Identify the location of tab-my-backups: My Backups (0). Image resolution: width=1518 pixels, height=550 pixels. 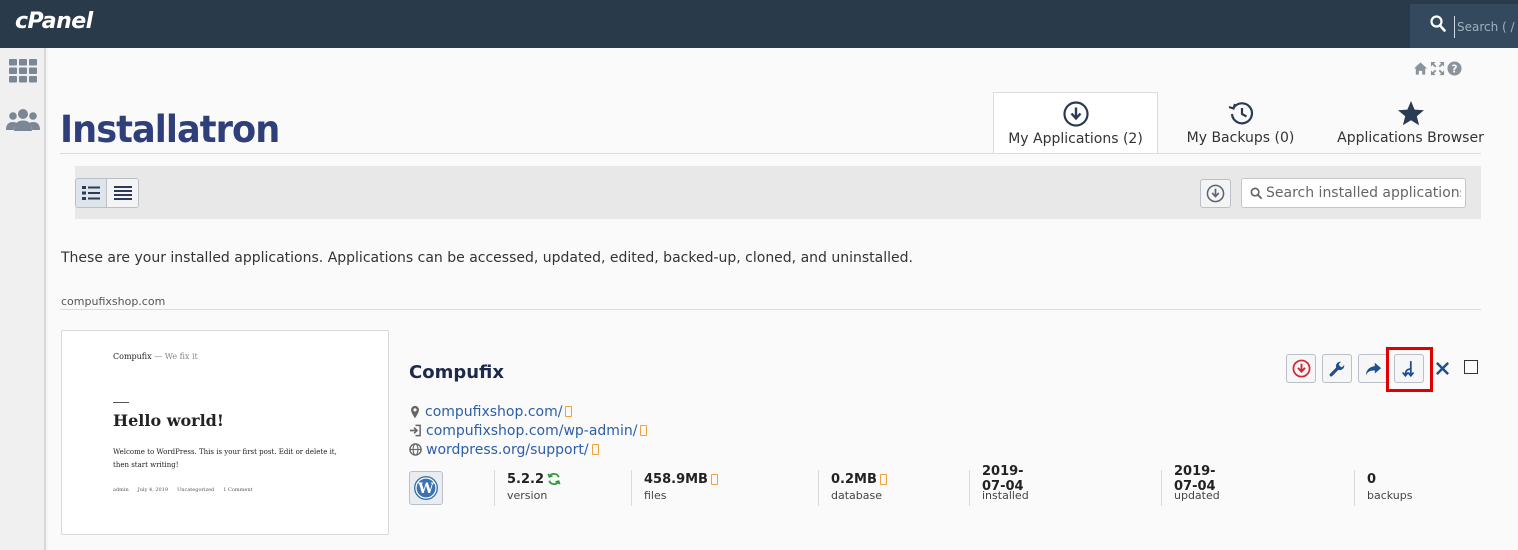
(1240, 123).